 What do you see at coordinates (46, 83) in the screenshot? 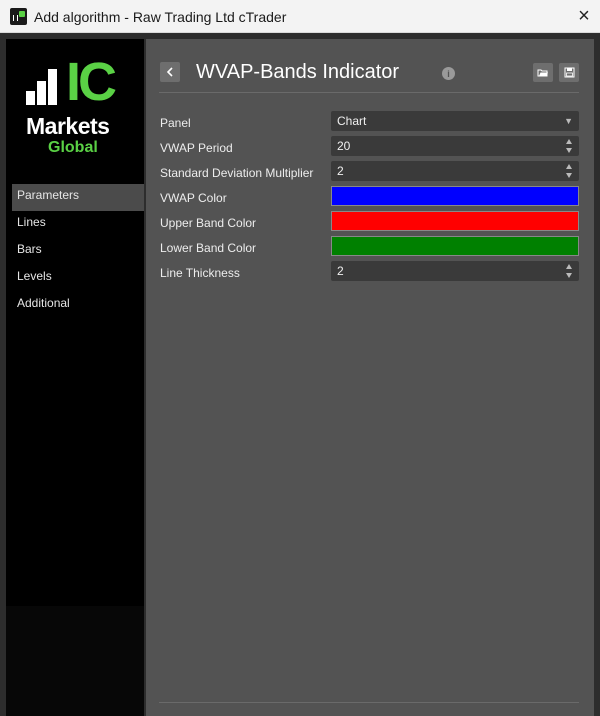
I see `logo-bars-icon` at bounding box center [46, 83].